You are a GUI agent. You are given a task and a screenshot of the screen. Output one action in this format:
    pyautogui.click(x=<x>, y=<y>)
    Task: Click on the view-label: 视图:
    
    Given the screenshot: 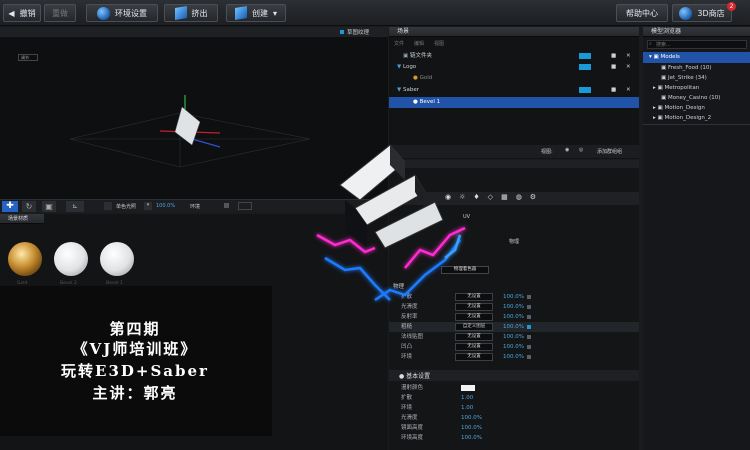 What is the action you would take?
    pyautogui.click(x=547, y=152)
    